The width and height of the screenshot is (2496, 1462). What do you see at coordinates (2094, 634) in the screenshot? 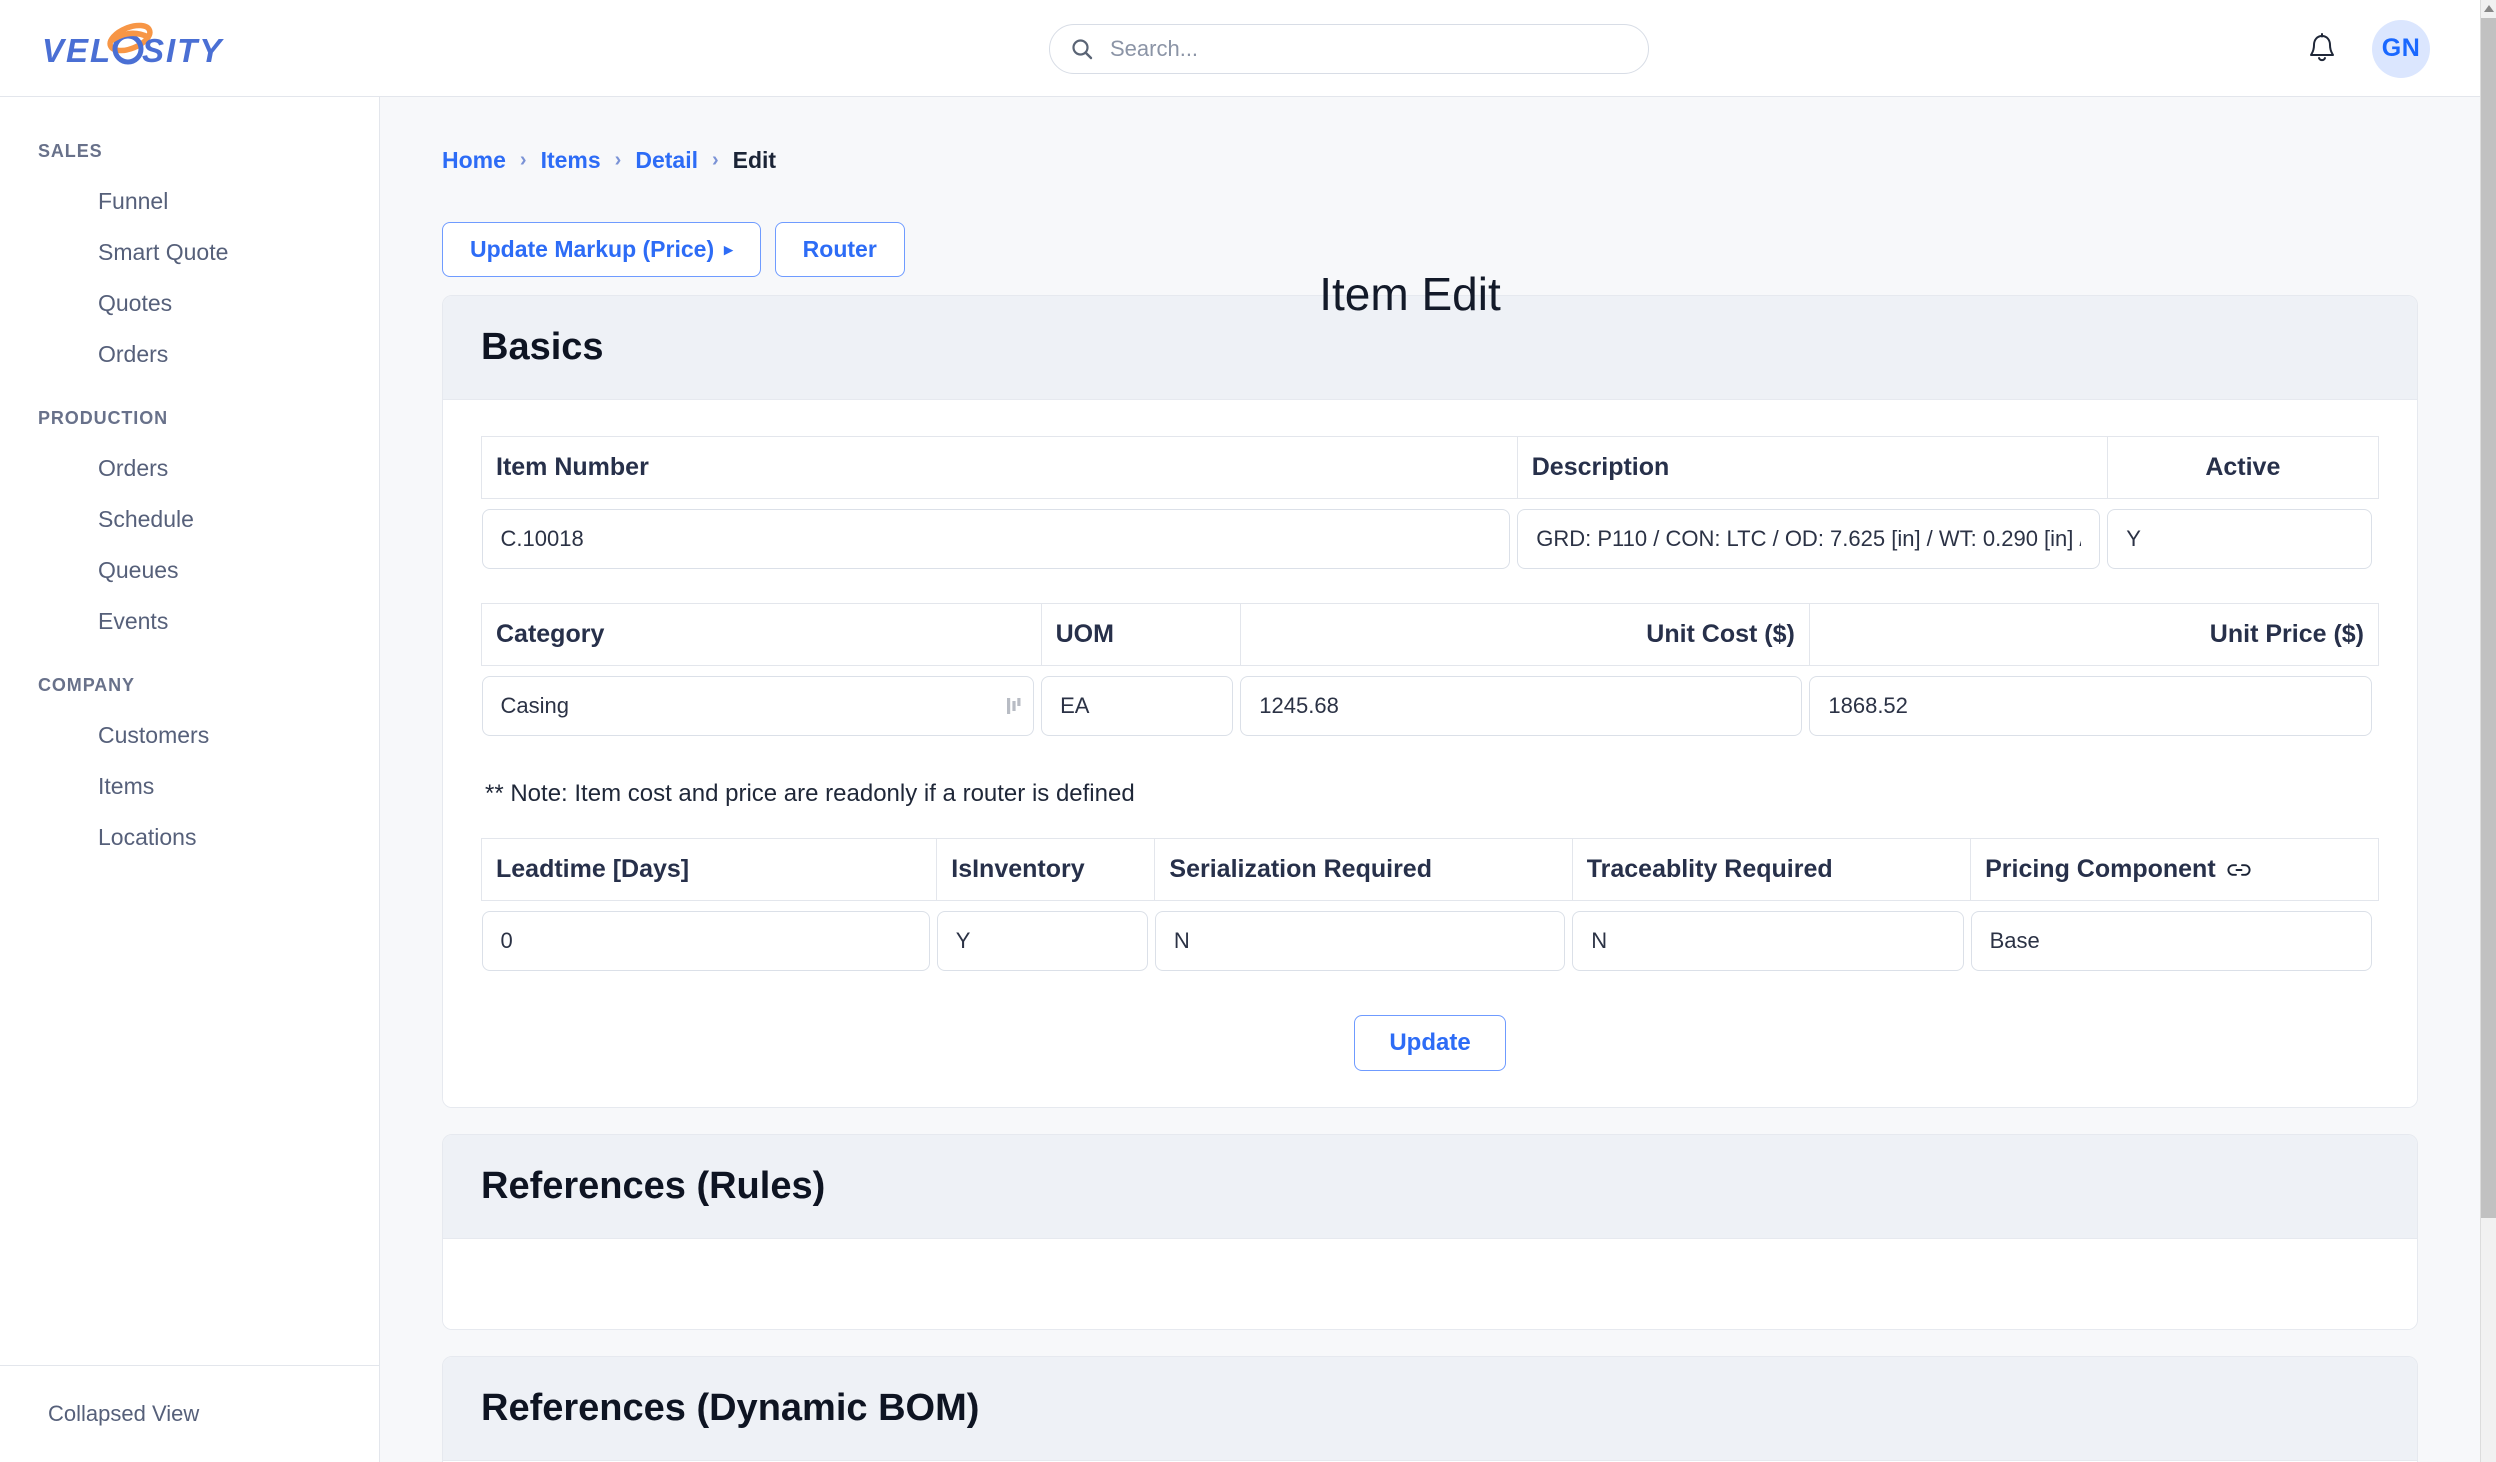
I see `header-unit-price: Unit Price ($)` at bounding box center [2094, 634].